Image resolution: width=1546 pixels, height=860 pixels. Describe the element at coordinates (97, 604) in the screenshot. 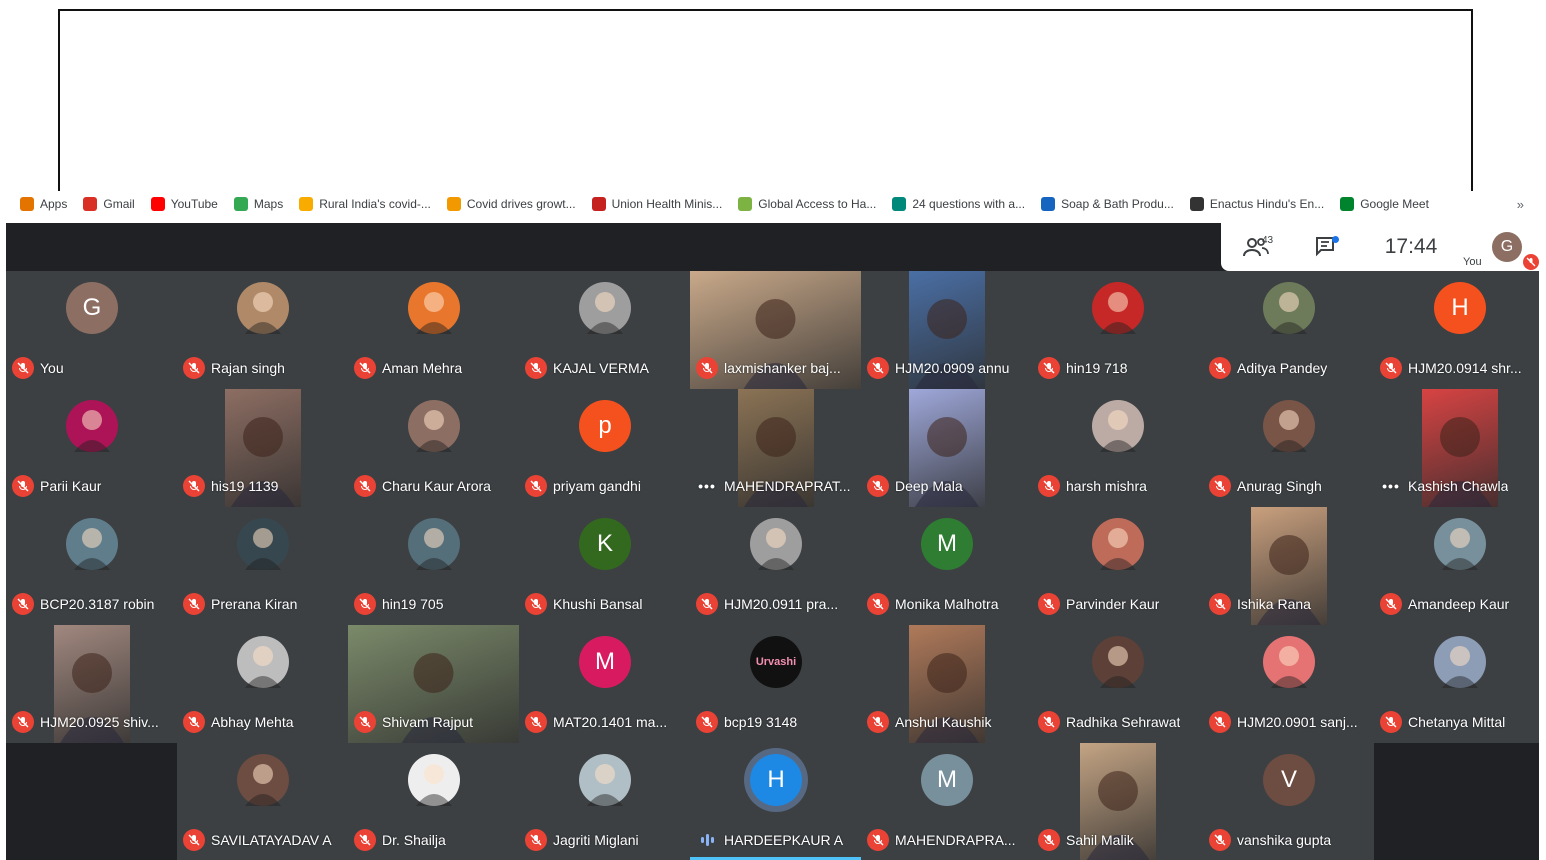

I see `participant-name: BCP20.3187 robin` at that location.